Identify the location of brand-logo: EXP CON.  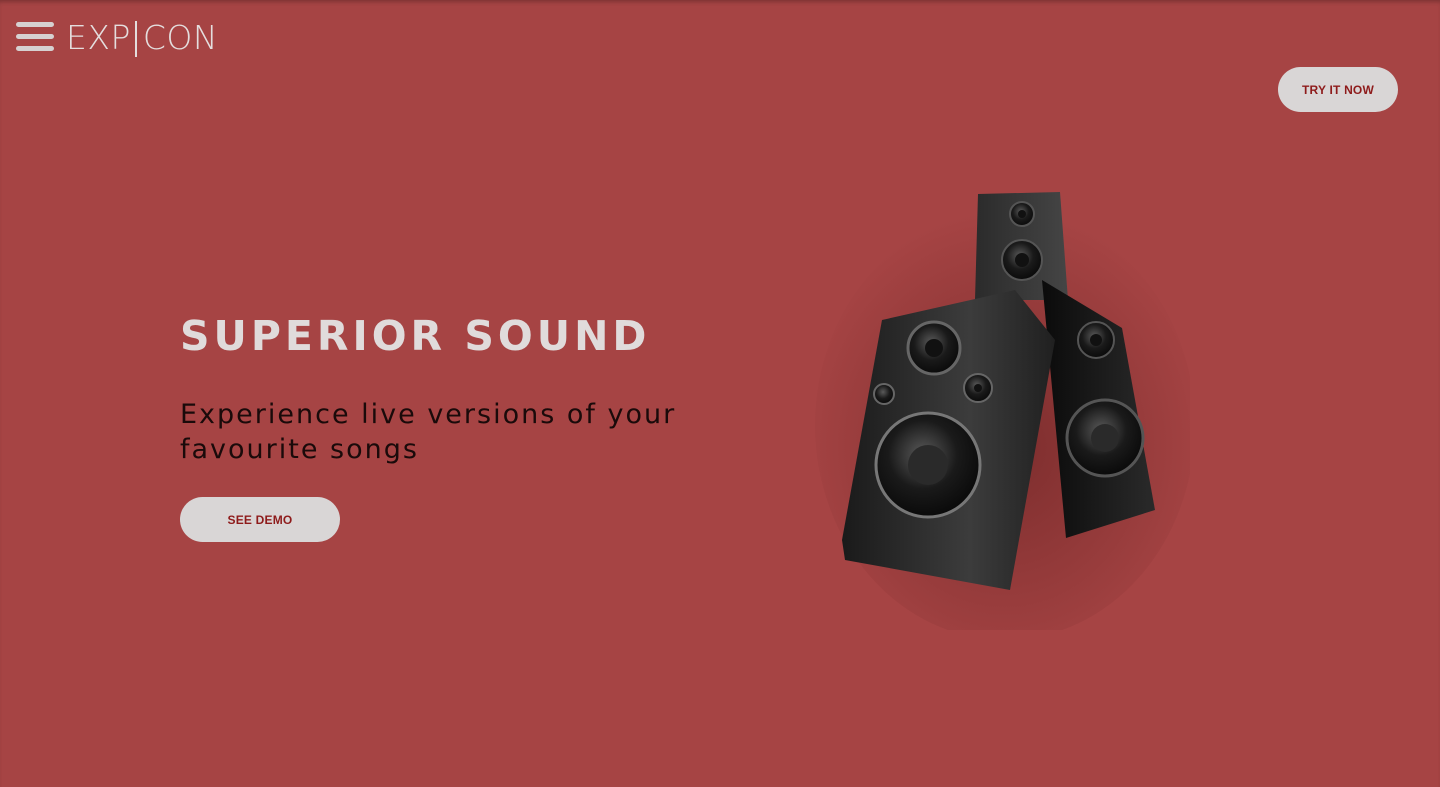
(142, 38).